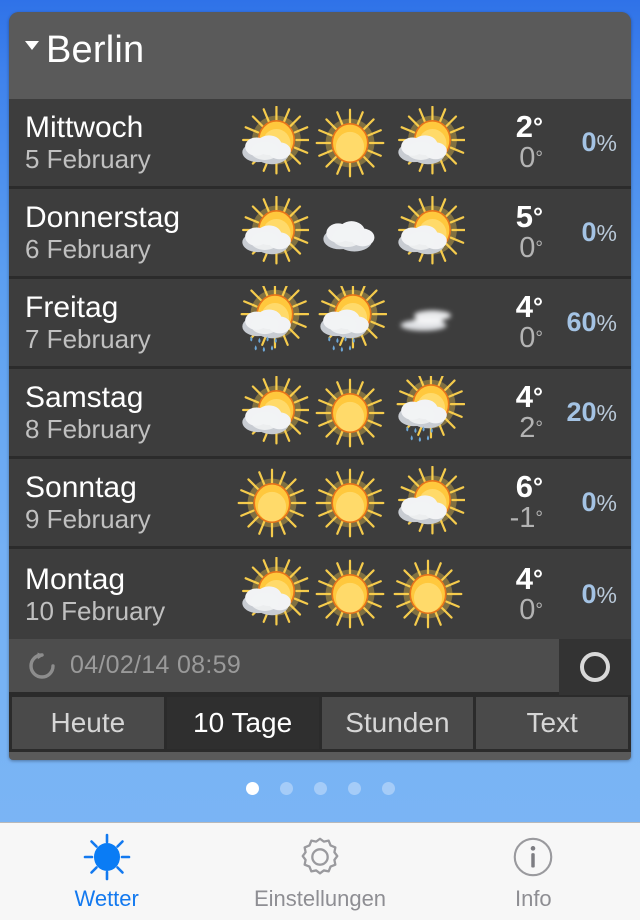 The height and width of the screenshot is (920, 640). I want to click on temperature-group: 2° 0°, so click(507, 142).